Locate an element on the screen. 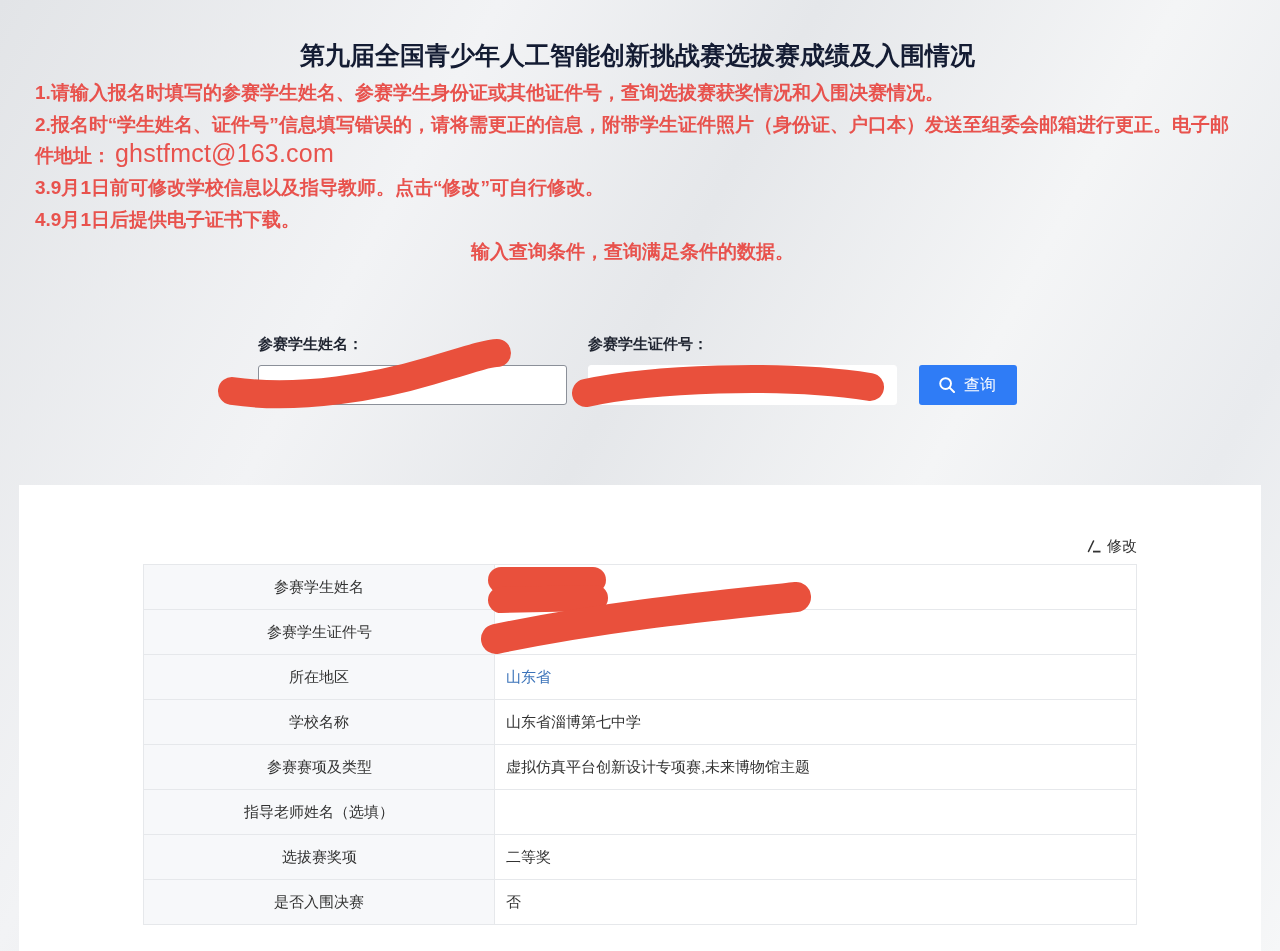 The width and height of the screenshot is (1280, 951). value-cell: 山东省淄博第七中学 is located at coordinates (815, 722).